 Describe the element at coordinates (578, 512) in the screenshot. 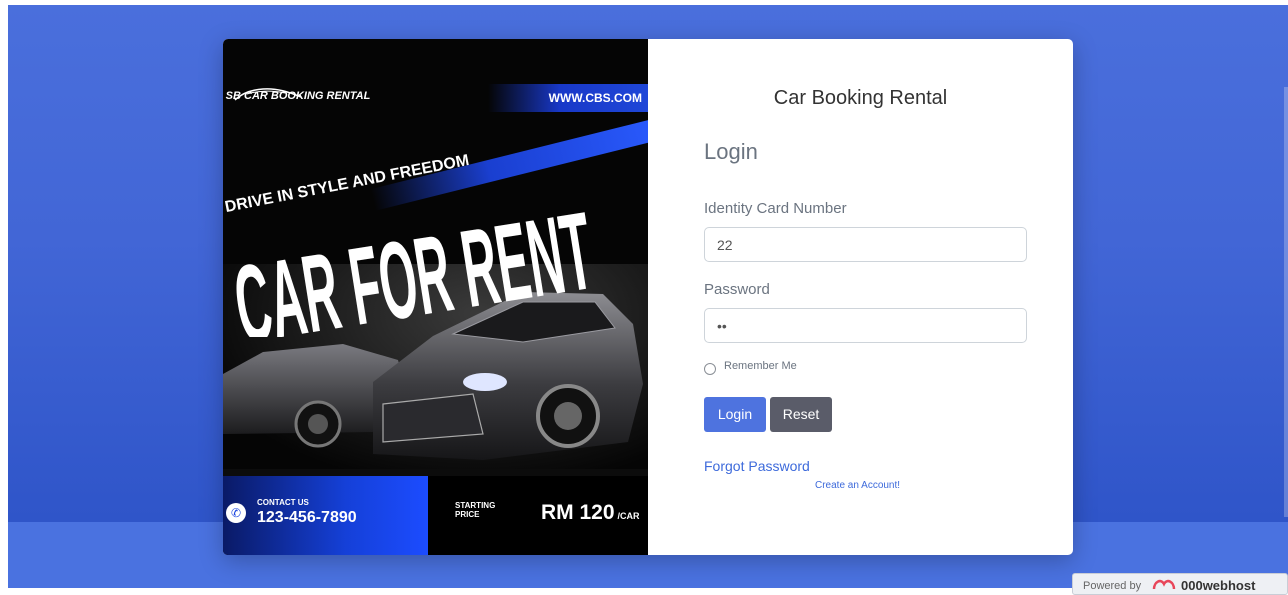

I see `price-value: RM 120` at that location.